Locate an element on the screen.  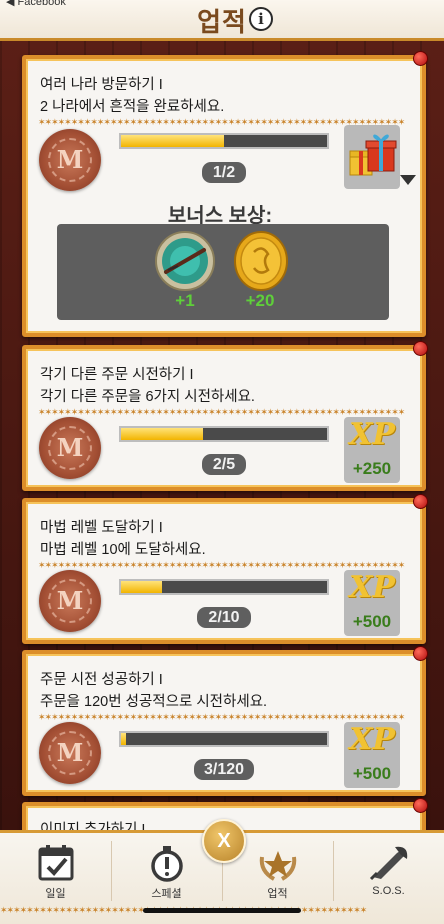
tab-sos: S.O.S. is located at coordinates (388, 873).